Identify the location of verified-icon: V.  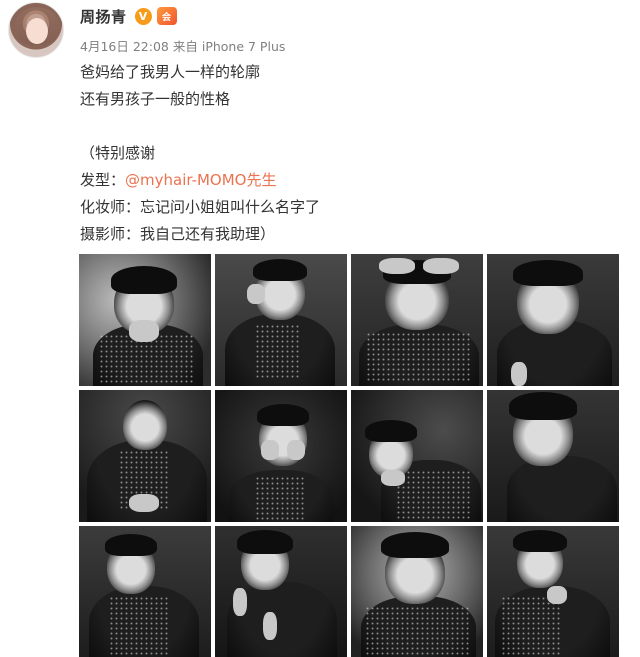
(143, 16).